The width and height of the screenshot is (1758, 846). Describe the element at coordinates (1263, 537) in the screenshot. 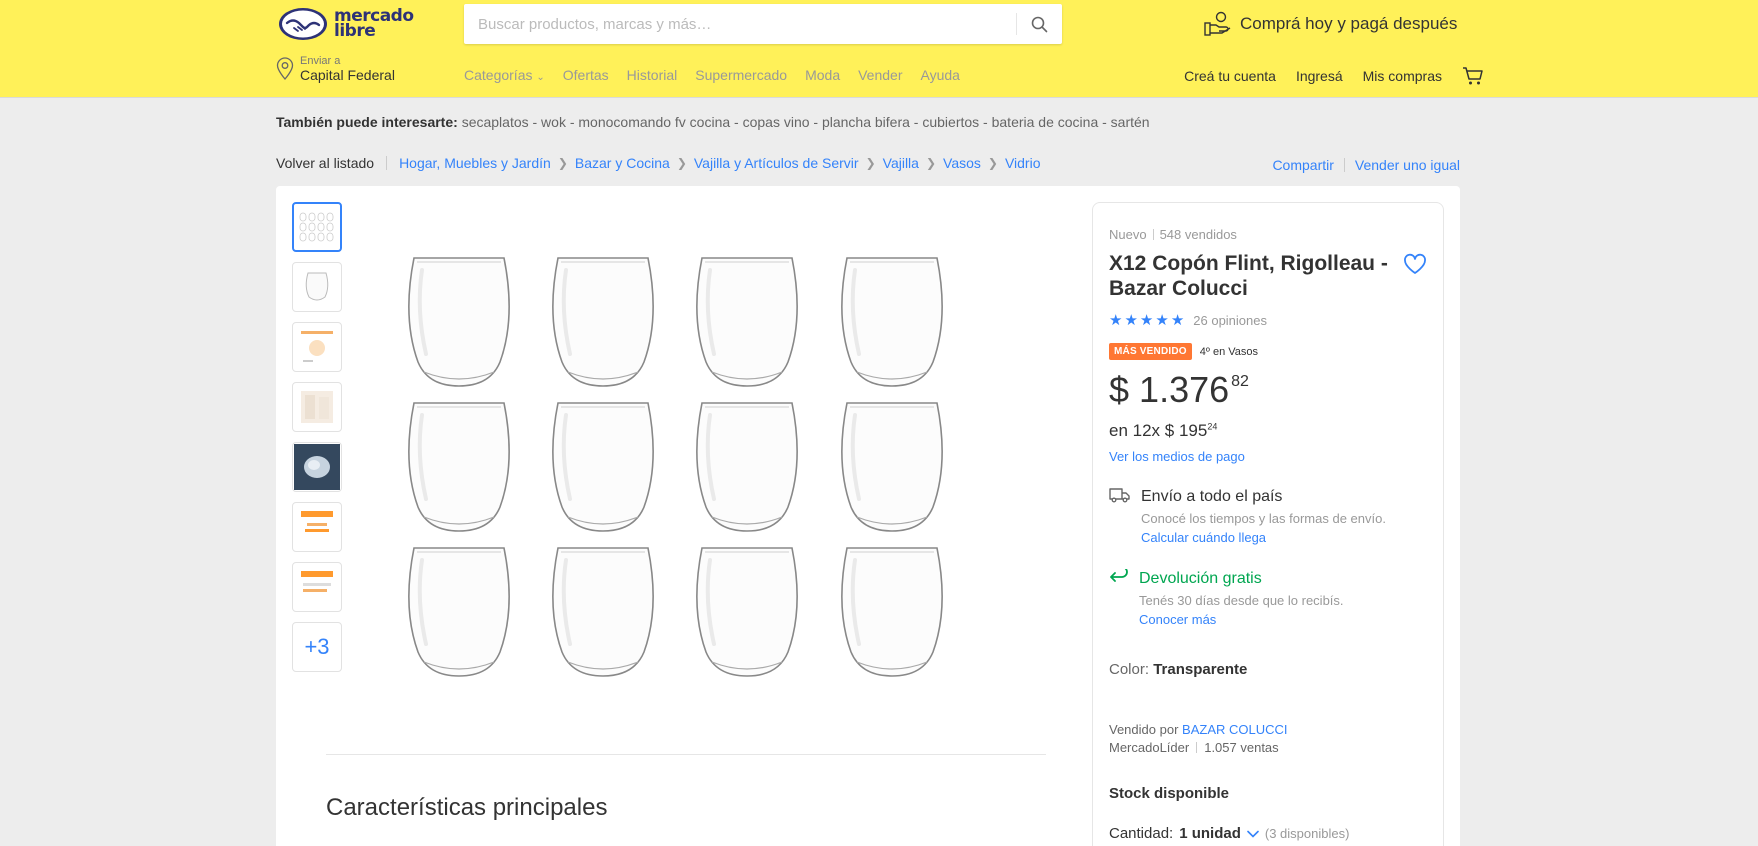

I see `calculate-shipping-link: Calcular cuándo llega` at that location.